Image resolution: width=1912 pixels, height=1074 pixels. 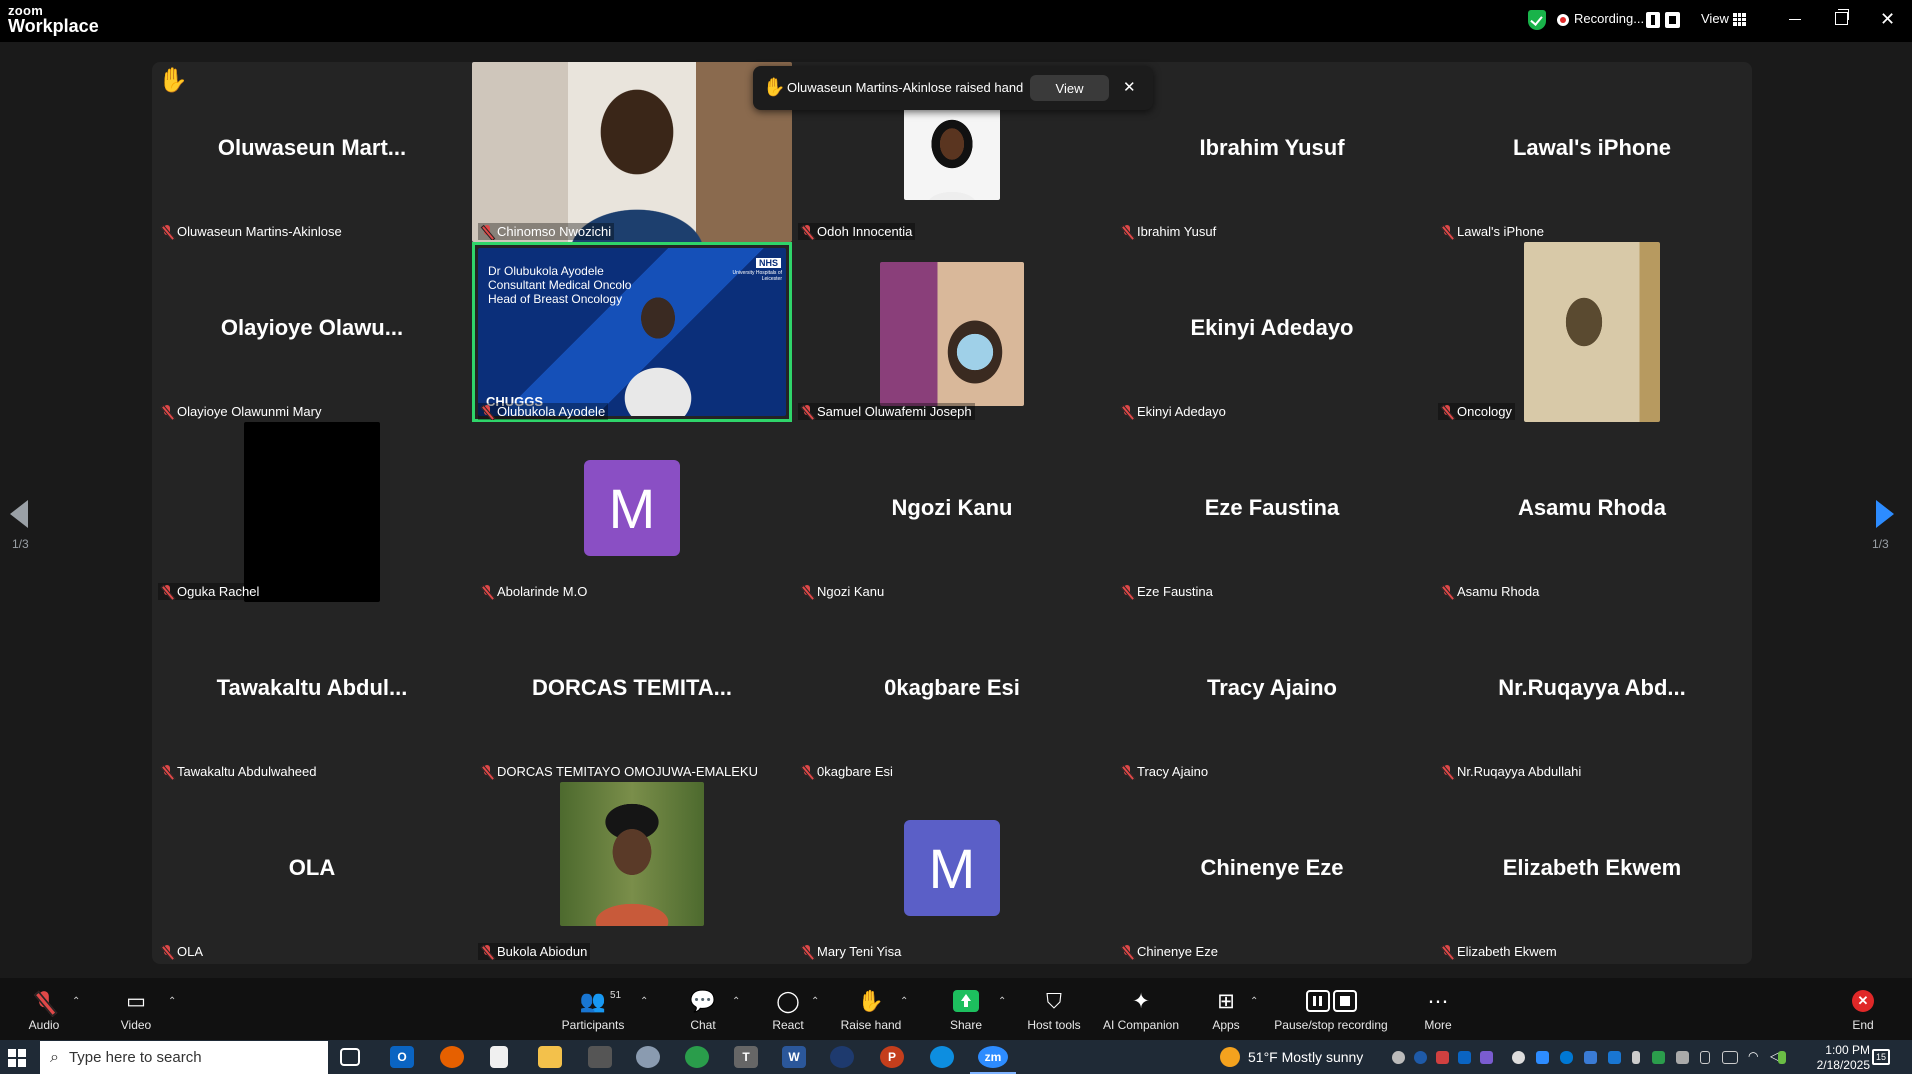 What do you see at coordinates (452, 1057) in the screenshot?
I see `firefox-icon` at bounding box center [452, 1057].